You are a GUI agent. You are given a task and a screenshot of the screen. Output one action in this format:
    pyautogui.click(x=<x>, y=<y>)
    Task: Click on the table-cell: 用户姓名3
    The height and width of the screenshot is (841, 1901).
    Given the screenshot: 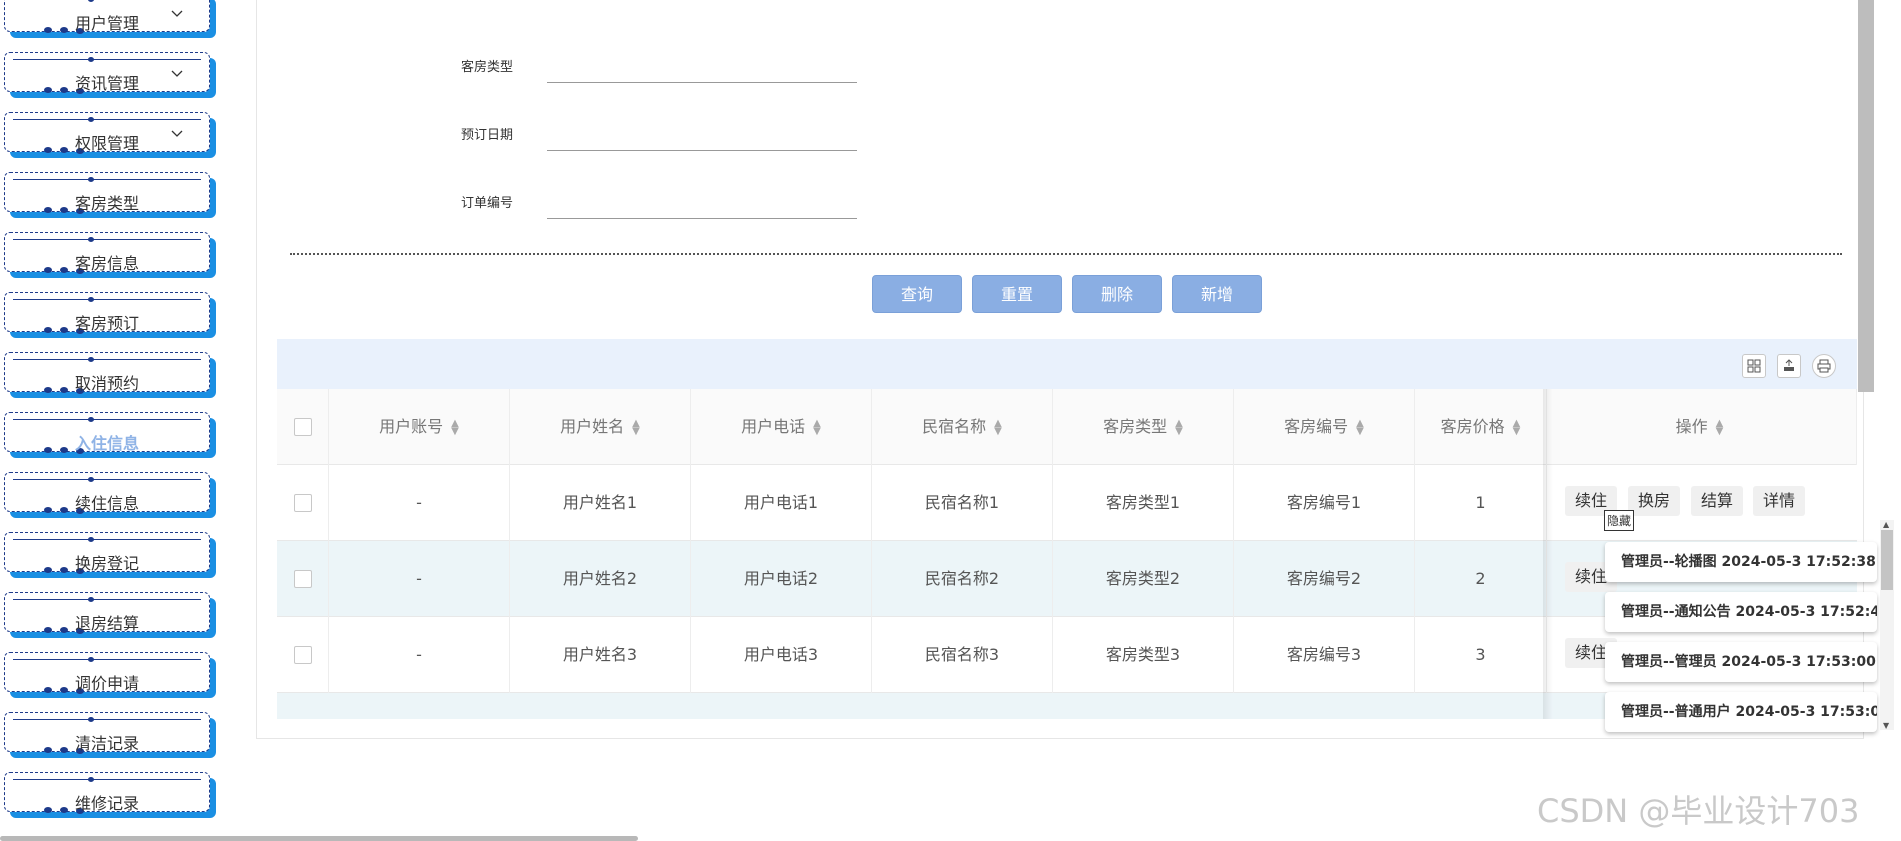 What is the action you would take?
    pyautogui.click(x=600, y=655)
    